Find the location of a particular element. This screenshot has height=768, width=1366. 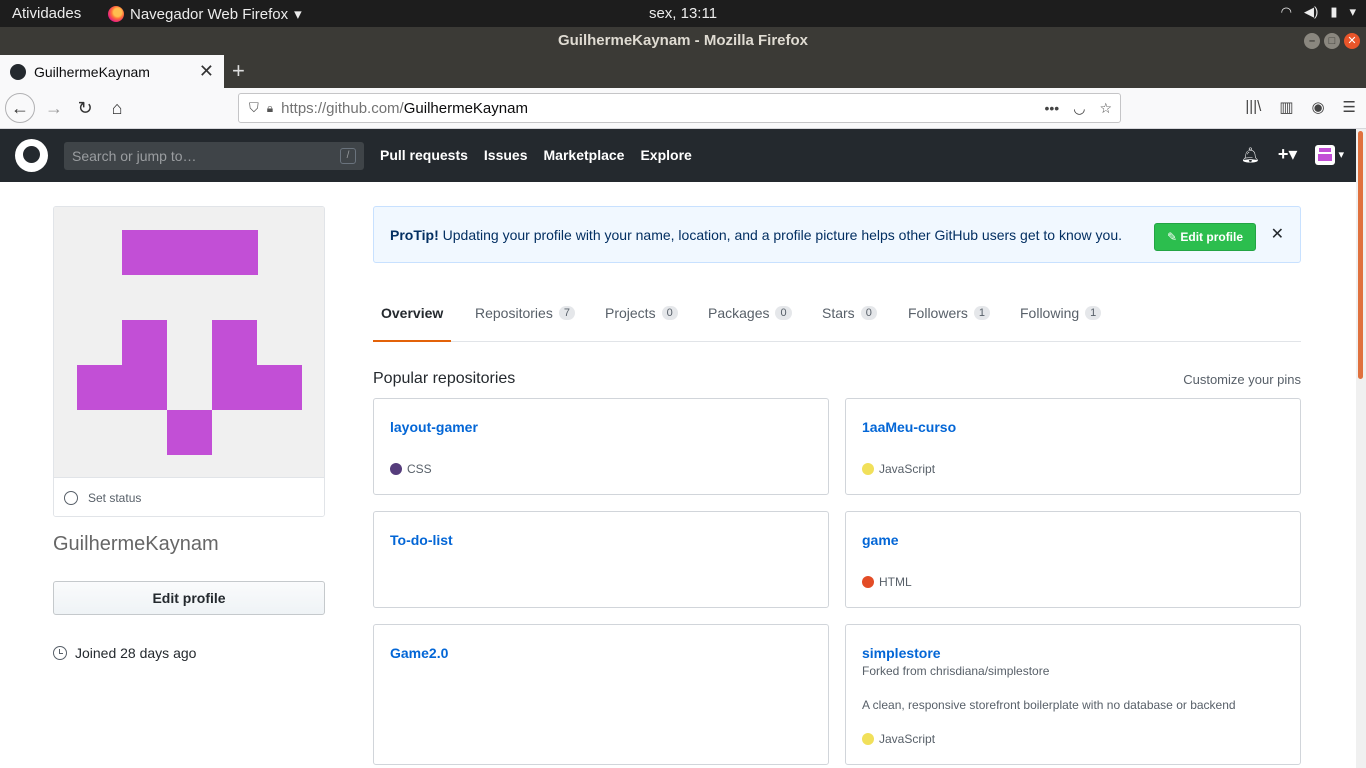

active-tab-indicator is located at coordinates (412, 341).